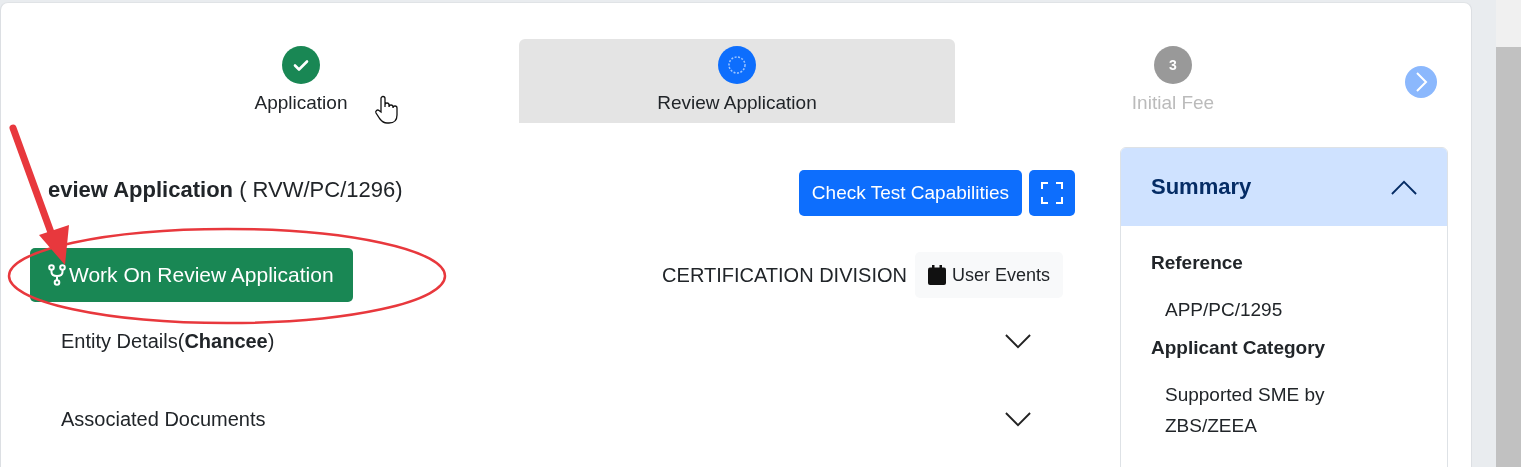 The height and width of the screenshot is (467, 1521). What do you see at coordinates (57, 275) in the screenshot?
I see `branch-icon` at bounding box center [57, 275].